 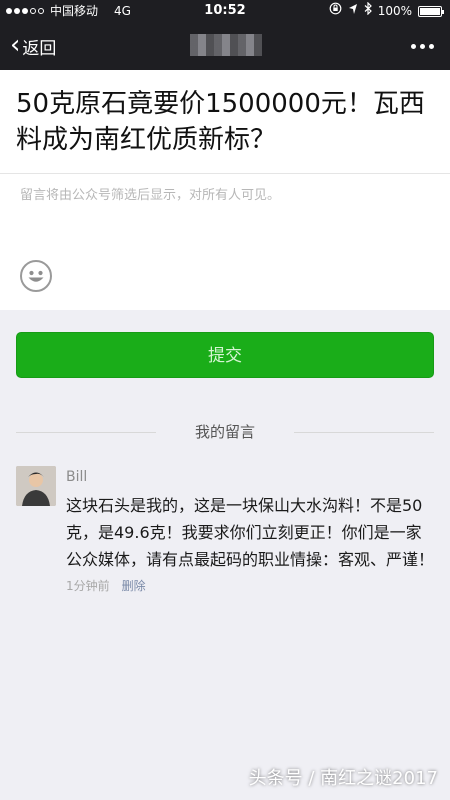 I want to click on nav-bar: ‹ 返回, so click(x=225, y=46).